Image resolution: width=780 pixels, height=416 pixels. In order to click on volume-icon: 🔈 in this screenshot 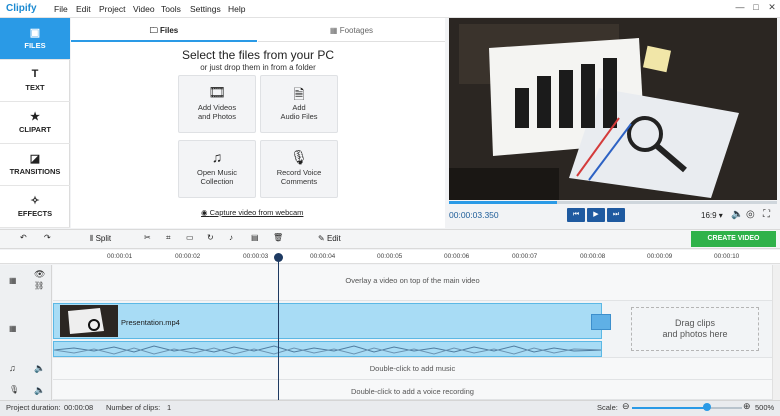, I will do `click(737, 214)`.